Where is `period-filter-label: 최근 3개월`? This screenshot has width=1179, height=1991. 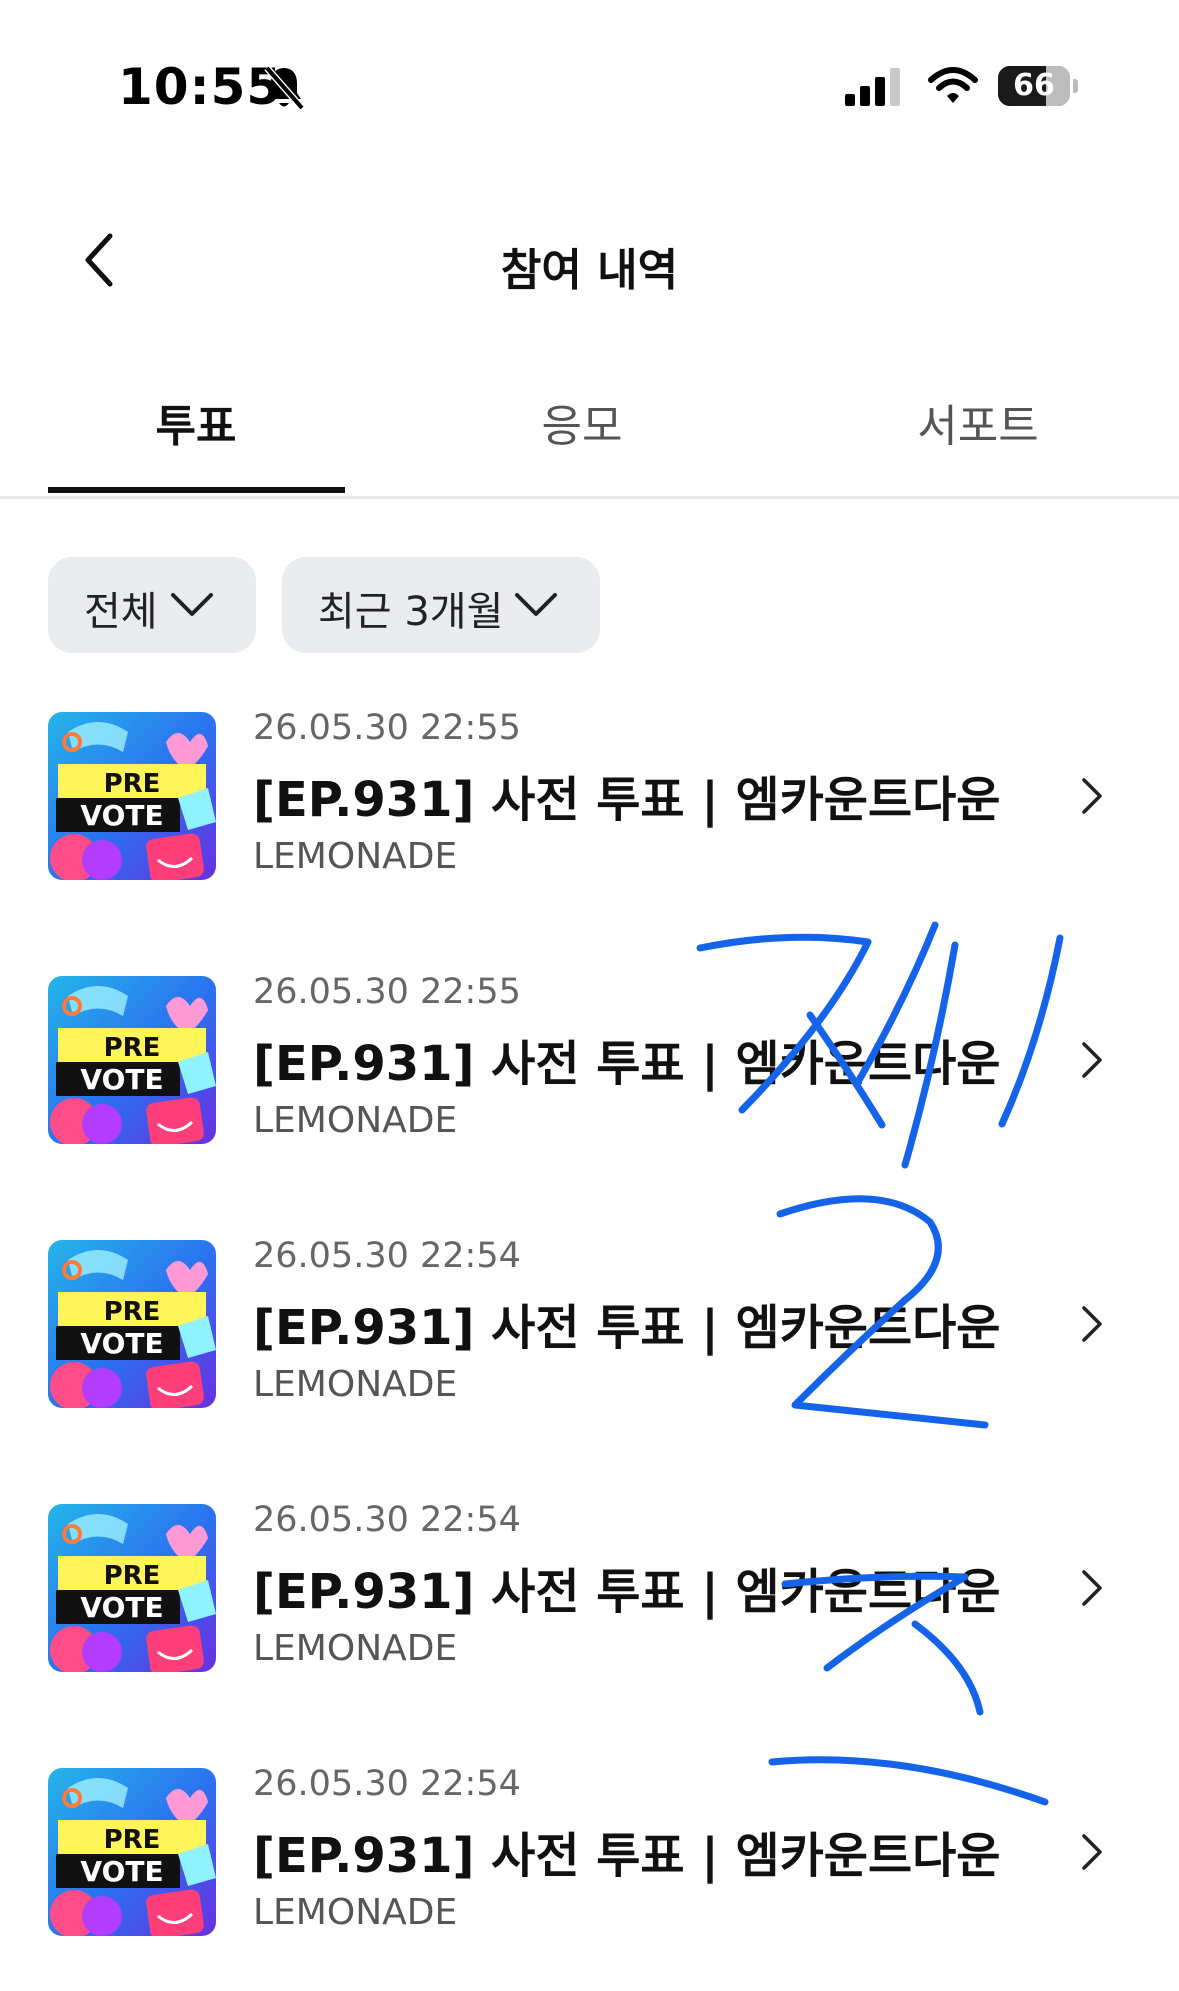
period-filter-label: 최근 3개월 is located at coordinates (411, 612).